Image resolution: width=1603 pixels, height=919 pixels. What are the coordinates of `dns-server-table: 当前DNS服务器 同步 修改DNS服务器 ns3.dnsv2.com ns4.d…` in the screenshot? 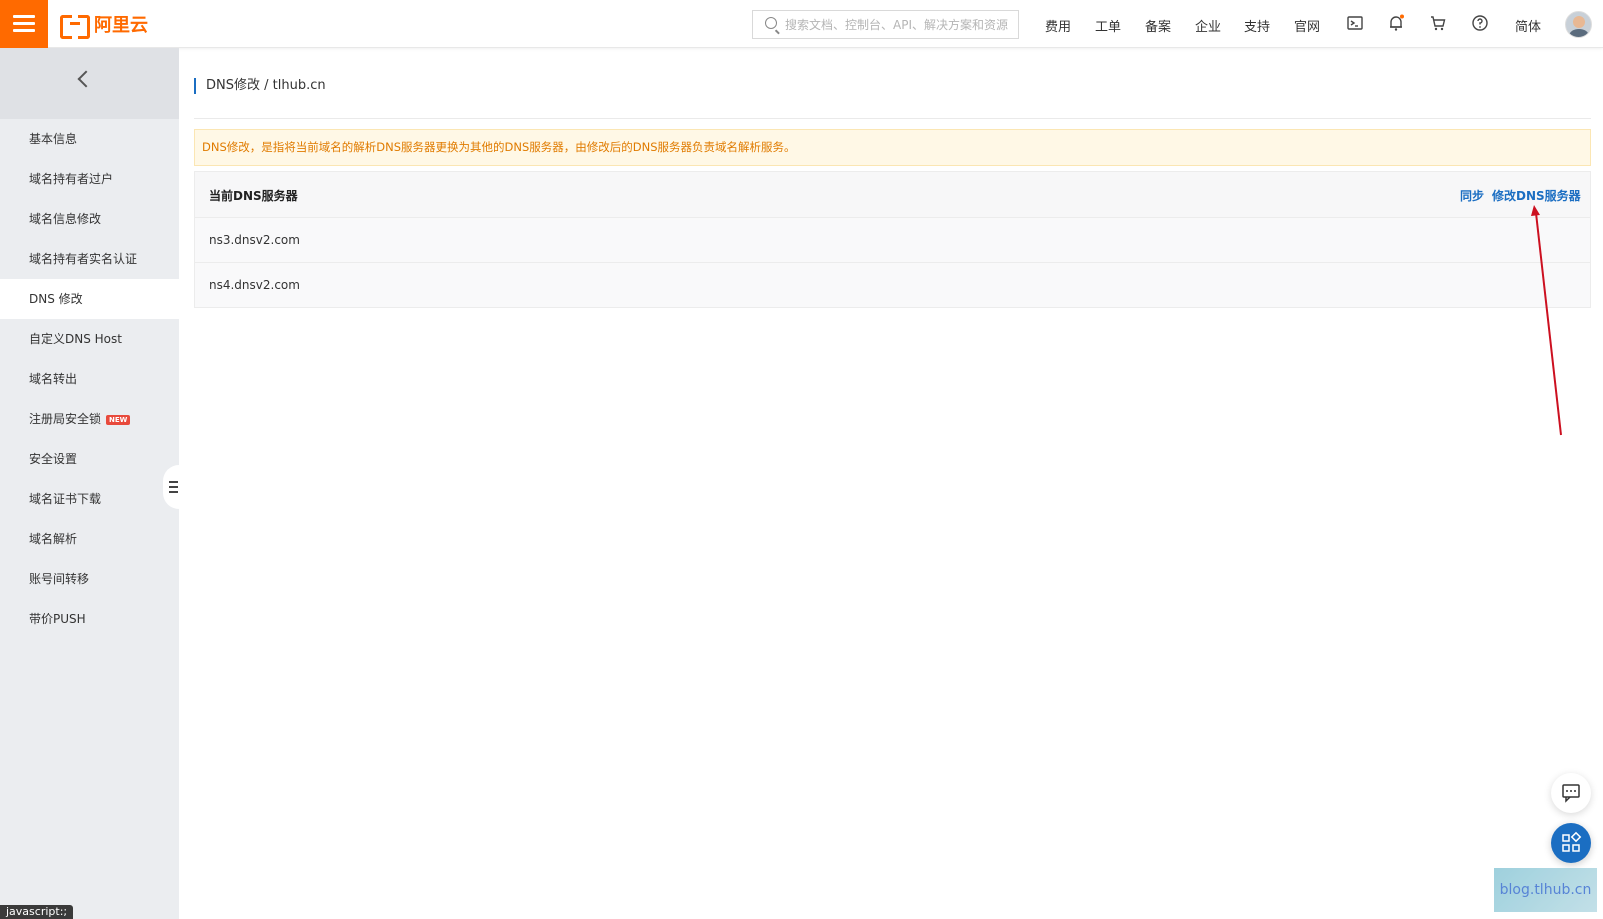 It's located at (892, 239).